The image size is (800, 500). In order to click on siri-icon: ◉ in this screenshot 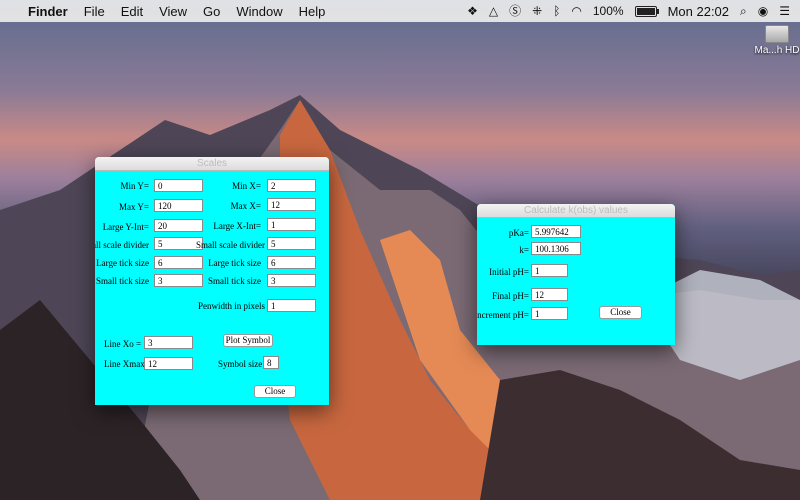, I will do `click(763, 11)`.